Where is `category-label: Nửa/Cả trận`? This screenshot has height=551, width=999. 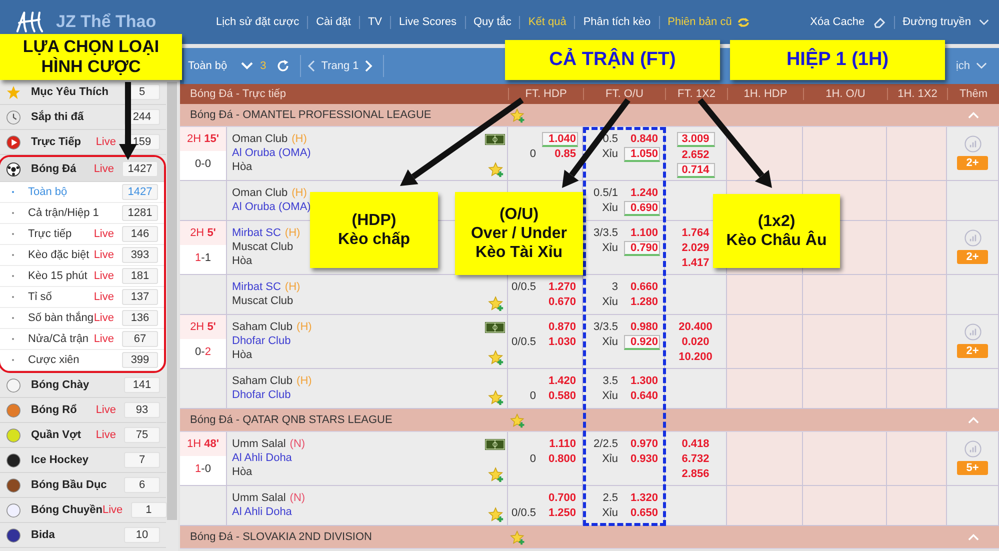
category-label: Nửa/Cả trận is located at coordinates (61, 339).